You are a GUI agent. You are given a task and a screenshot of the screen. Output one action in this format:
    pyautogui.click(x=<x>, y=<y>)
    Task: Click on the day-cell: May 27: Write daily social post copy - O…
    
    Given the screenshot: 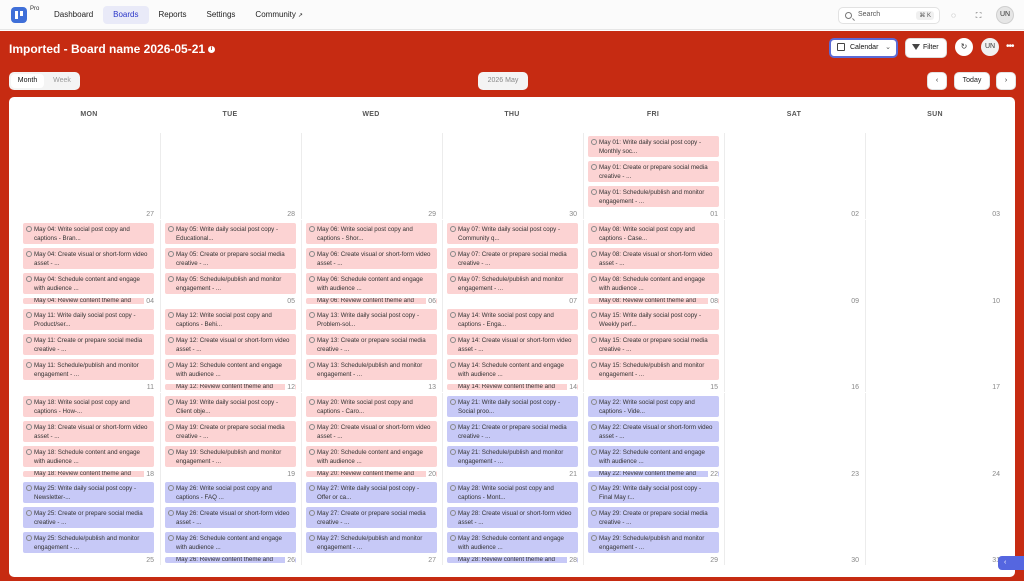 What is the action you would take?
    pyautogui.click(x=371, y=522)
    